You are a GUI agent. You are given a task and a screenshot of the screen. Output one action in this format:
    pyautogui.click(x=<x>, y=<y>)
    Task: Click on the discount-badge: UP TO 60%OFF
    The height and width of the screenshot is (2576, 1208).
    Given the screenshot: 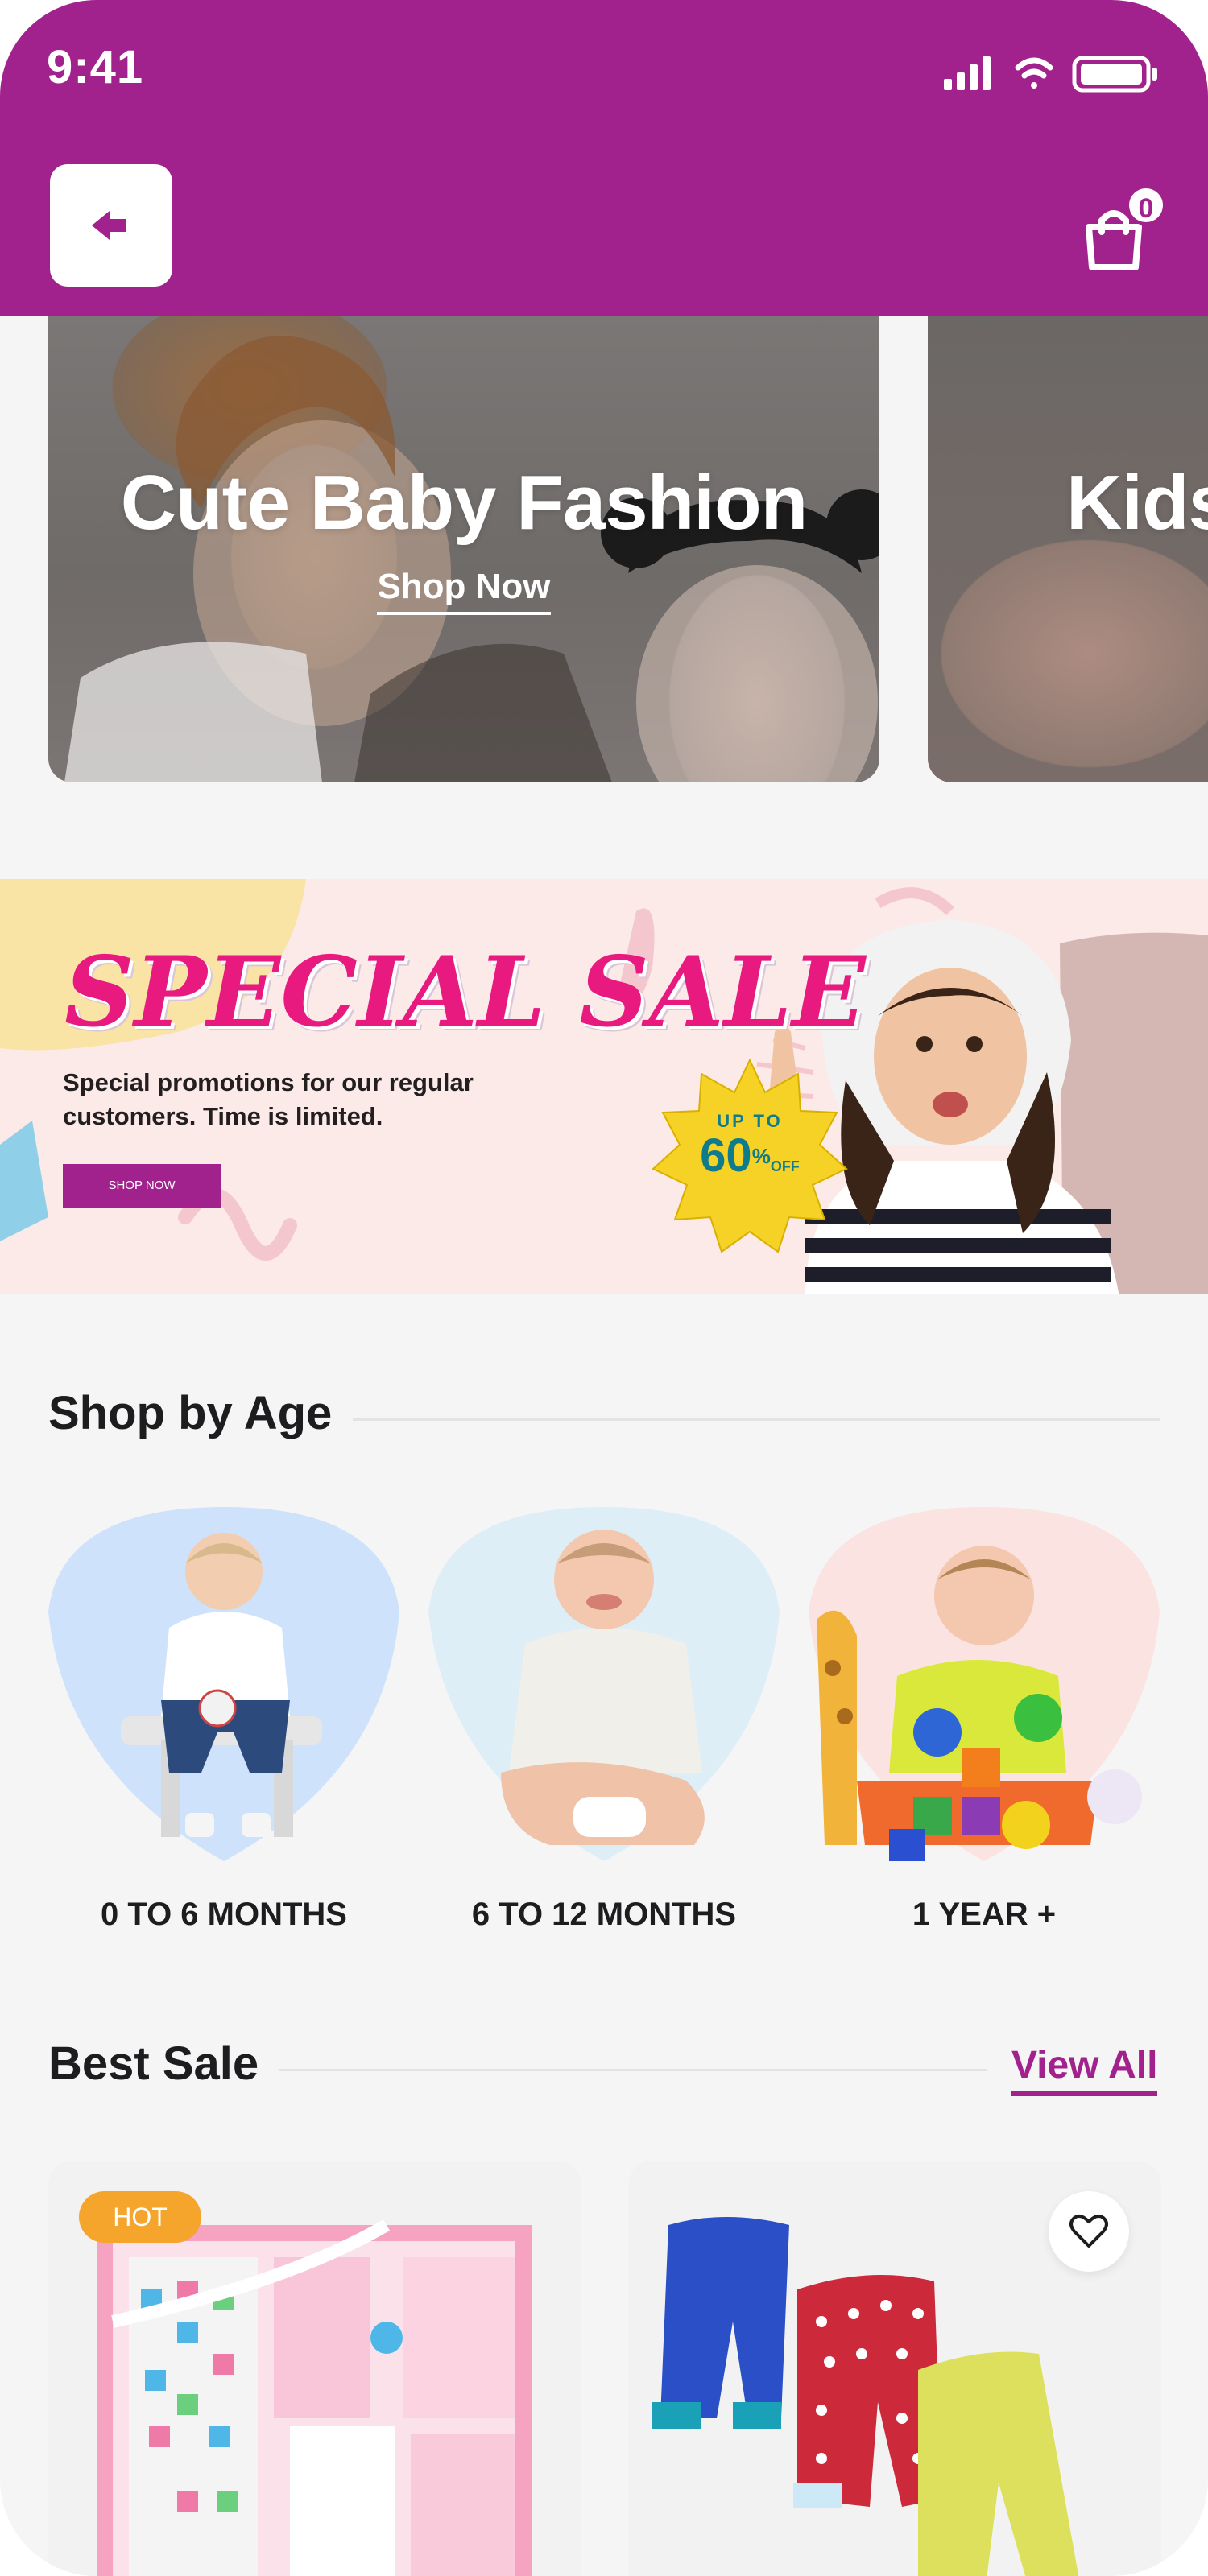 What is the action you would take?
    pyautogui.click(x=749, y=1151)
    